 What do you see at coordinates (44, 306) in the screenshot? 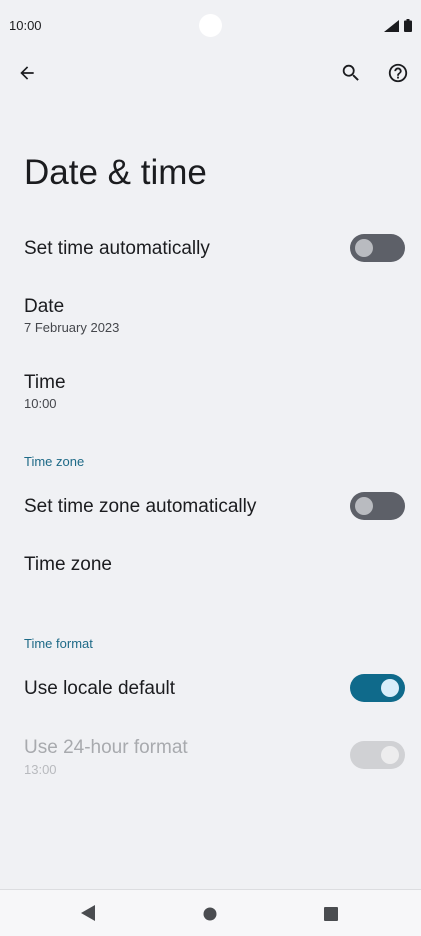
I see `date-label: Date` at bounding box center [44, 306].